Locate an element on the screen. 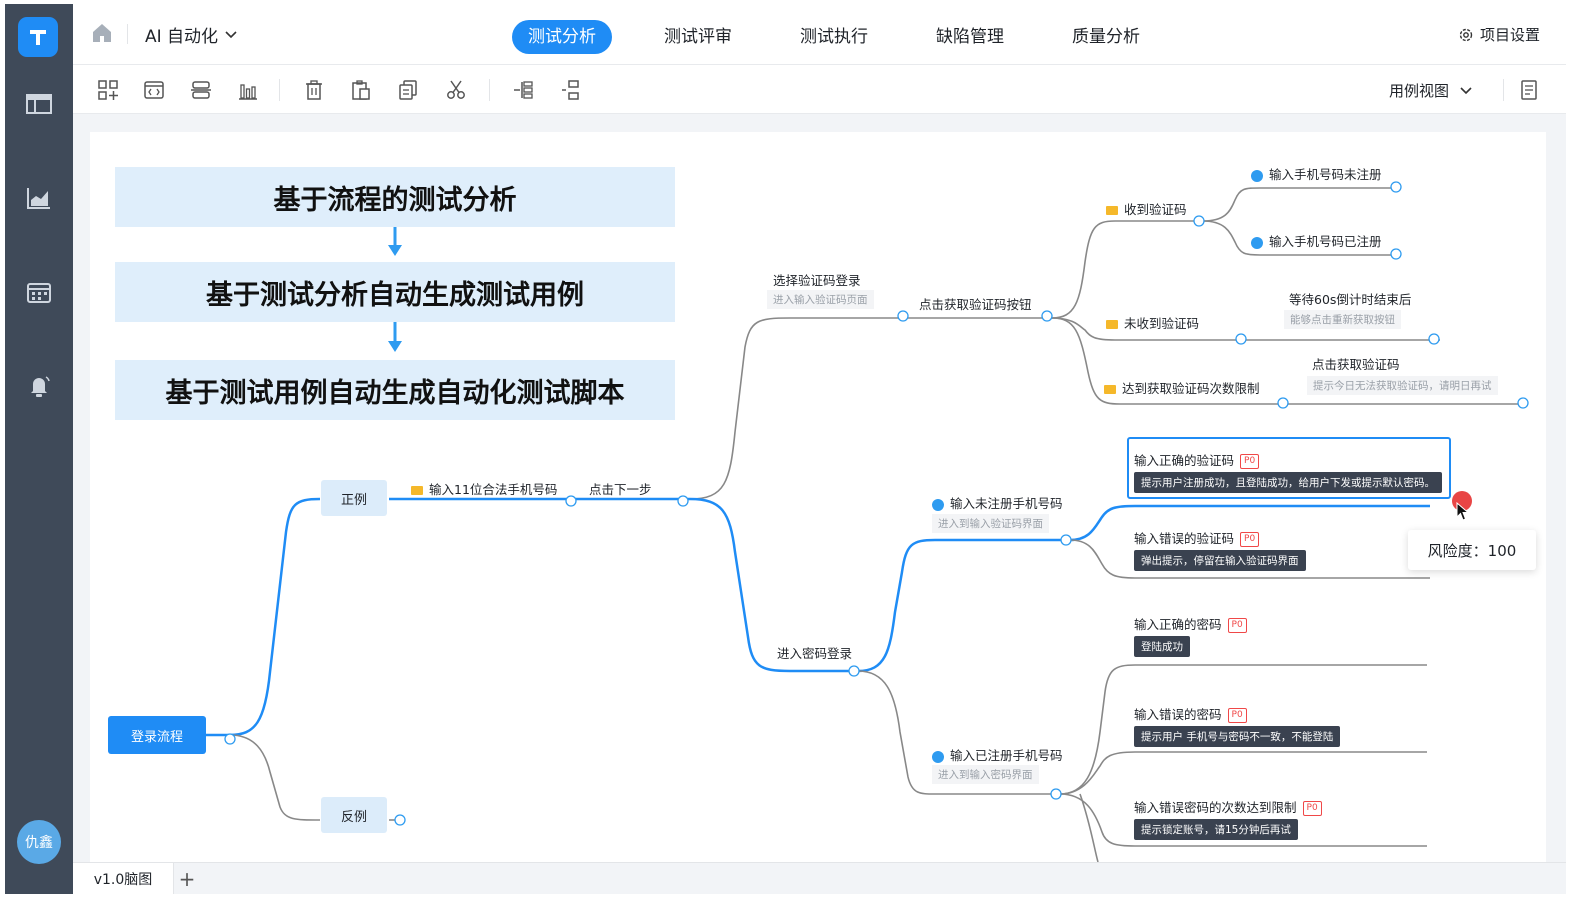  node-wrong-password-limit: 输入错误密码的次数达到限制 P0 is located at coordinates (1228, 806).